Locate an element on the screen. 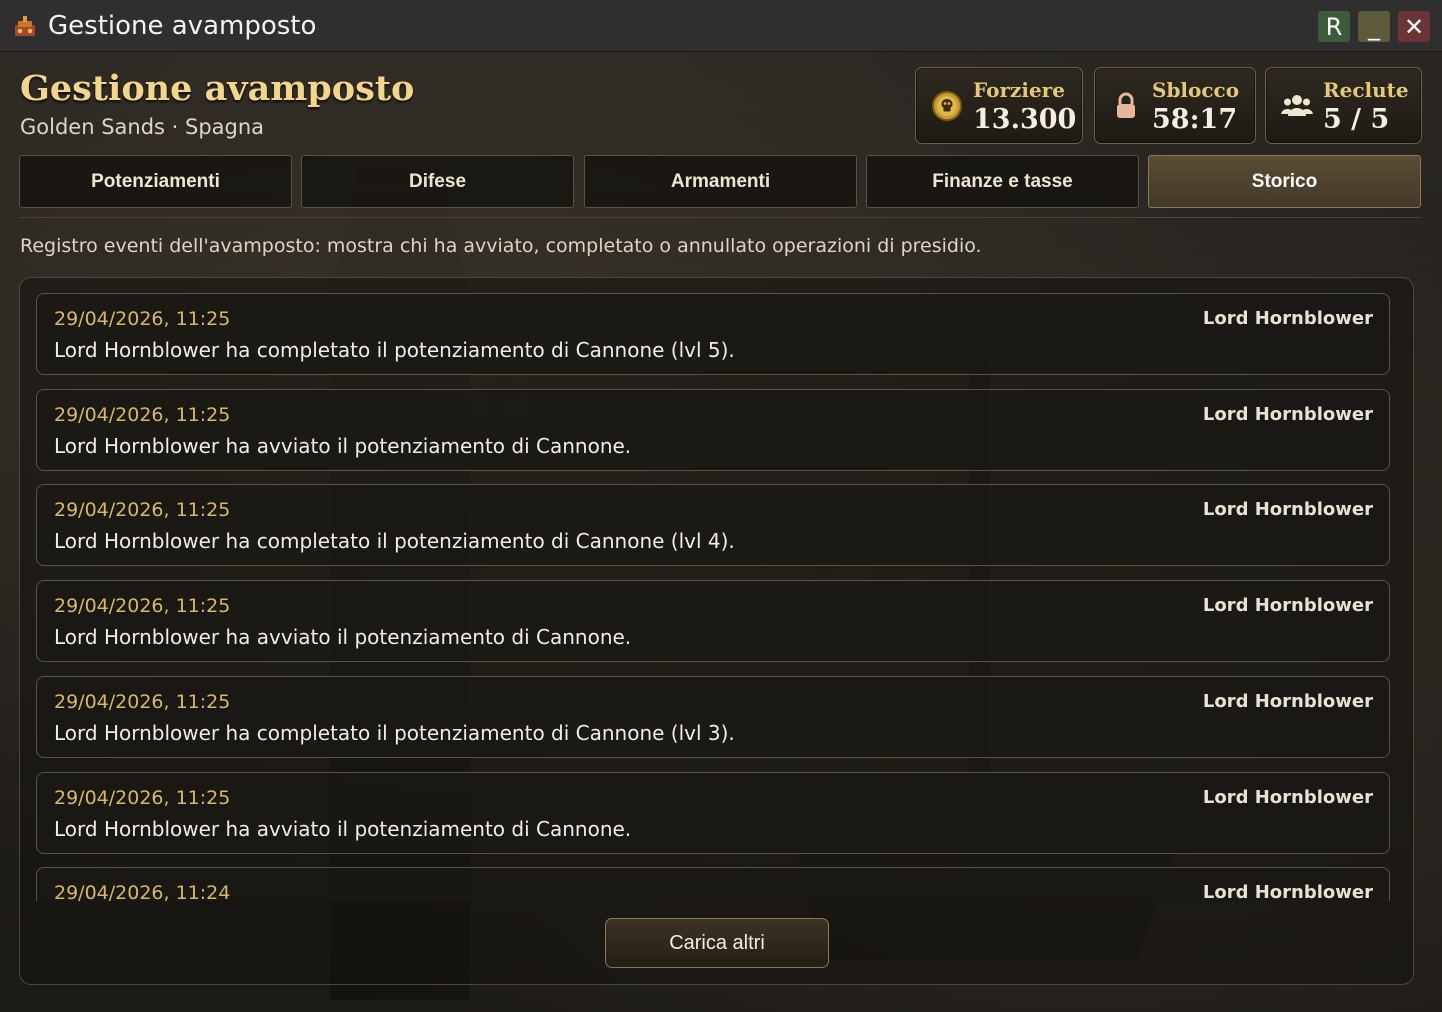 This screenshot has height=1012, width=1442. close-button: ✕ is located at coordinates (1414, 26).